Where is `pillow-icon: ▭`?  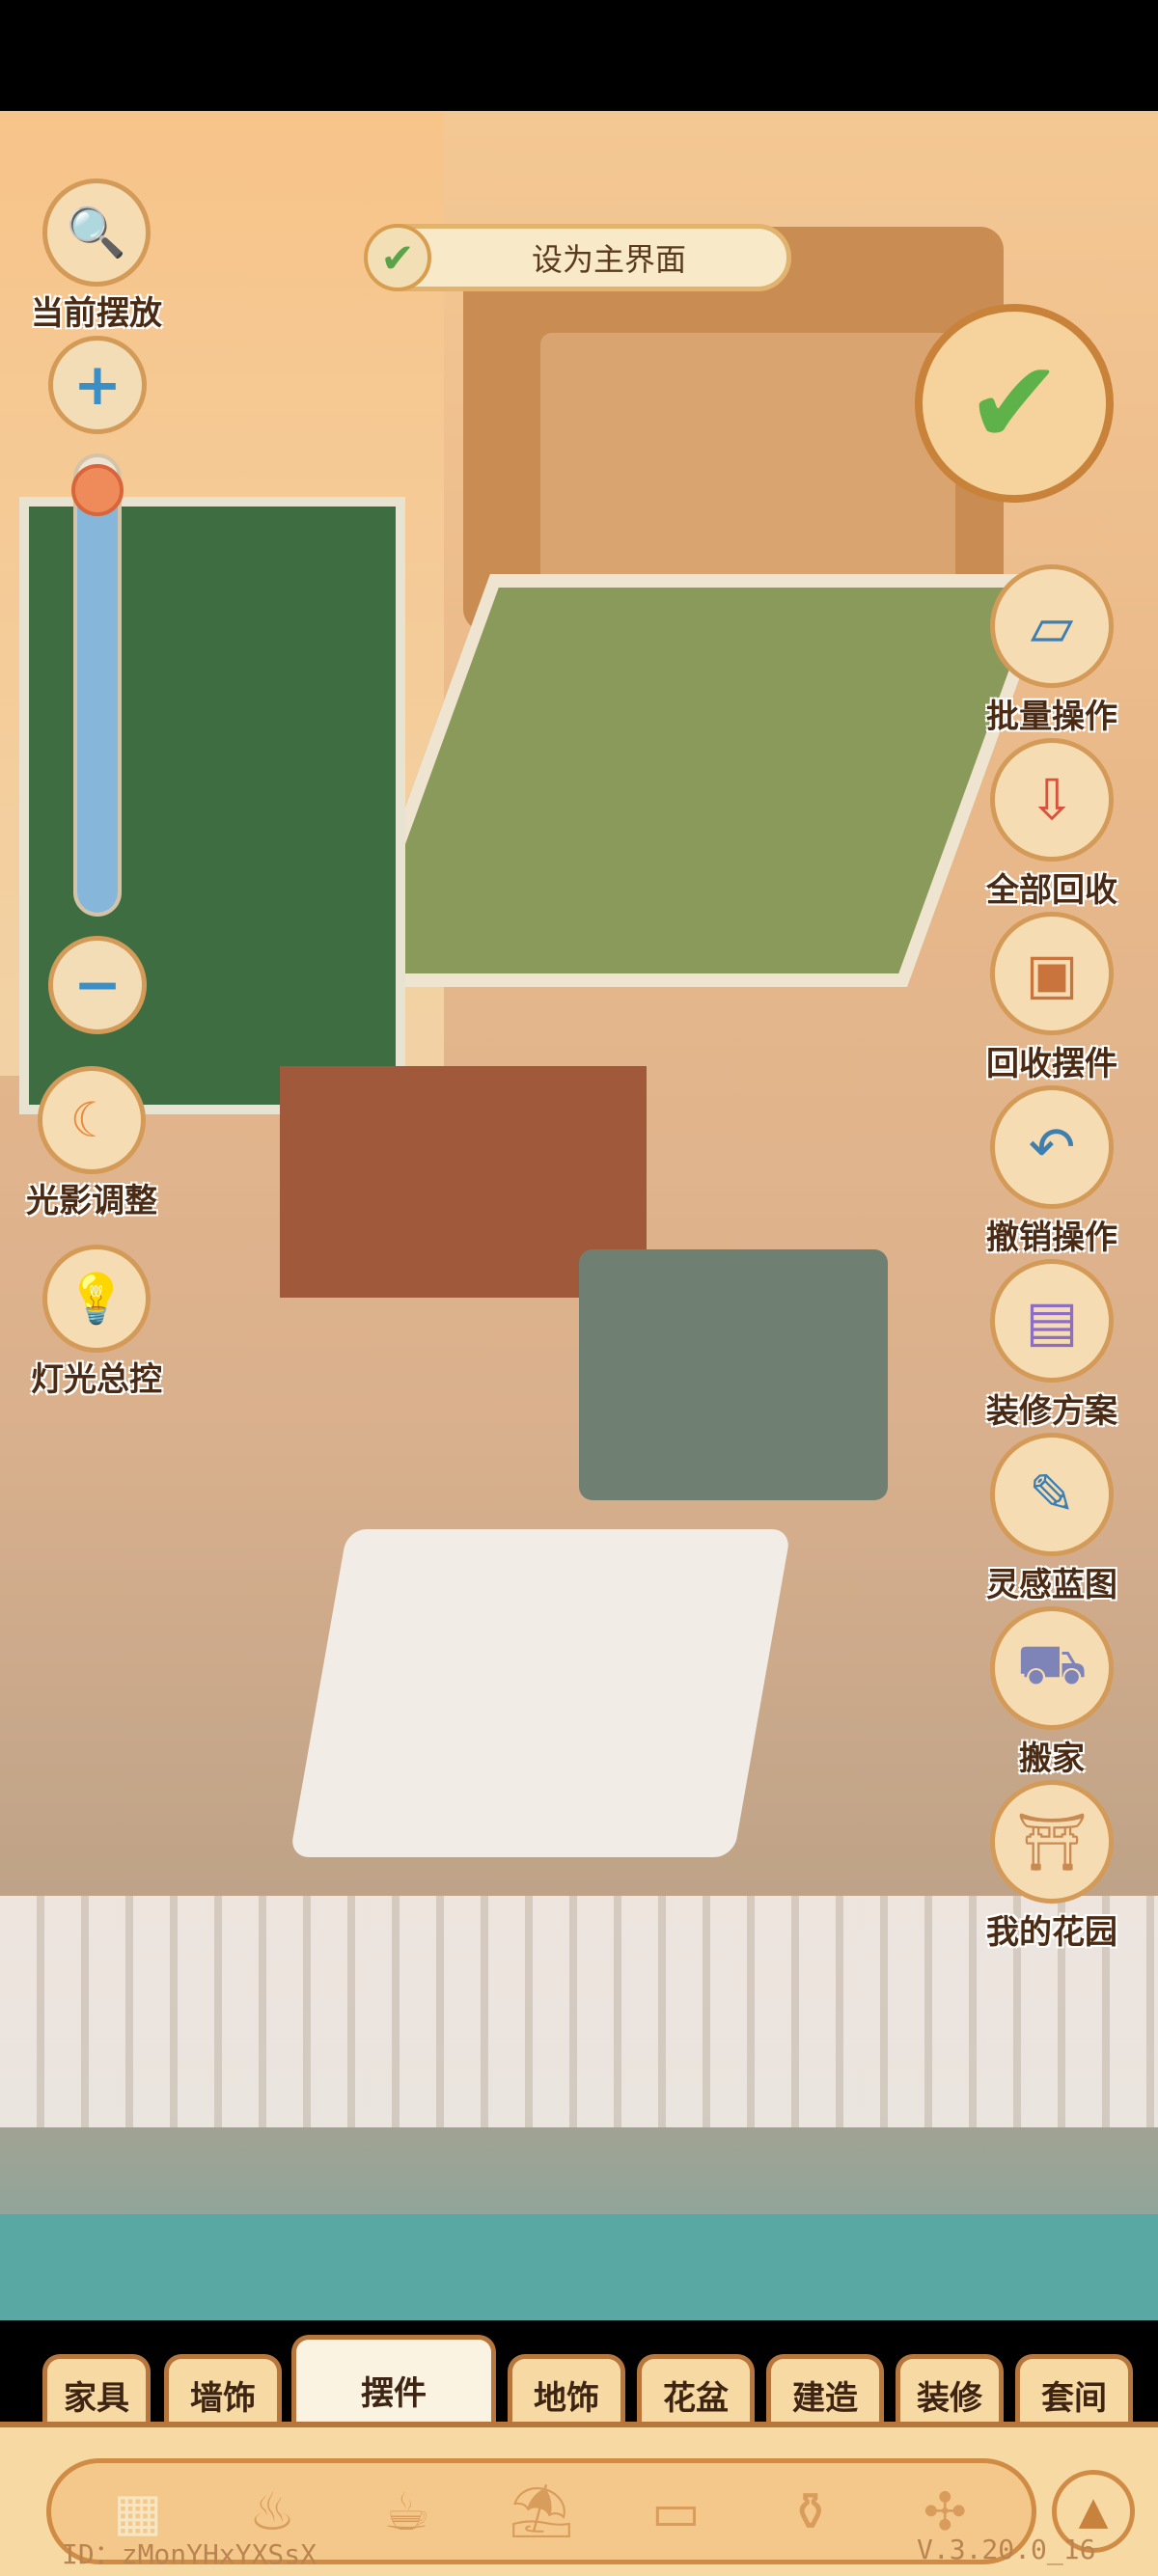 pillow-icon: ▭ is located at coordinates (675, 2512).